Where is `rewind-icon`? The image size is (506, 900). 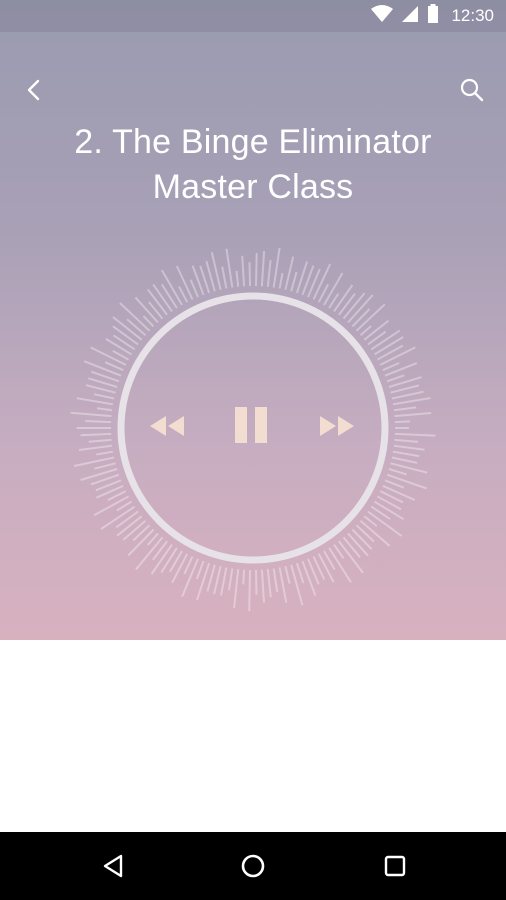 rewind-icon is located at coordinates (167, 426).